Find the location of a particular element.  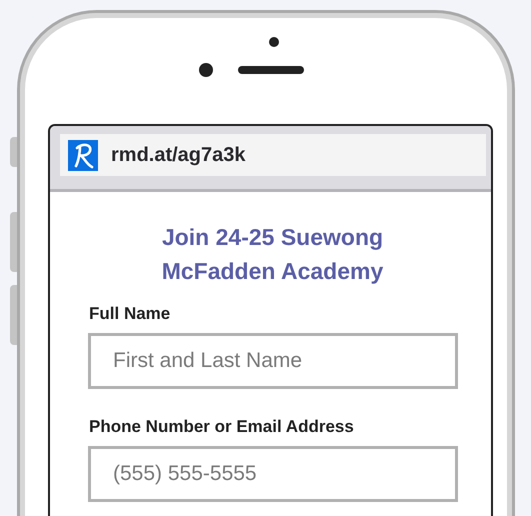

form-title: Join 24-25 Suewong McFadden Academy is located at coordinates (272, 254).